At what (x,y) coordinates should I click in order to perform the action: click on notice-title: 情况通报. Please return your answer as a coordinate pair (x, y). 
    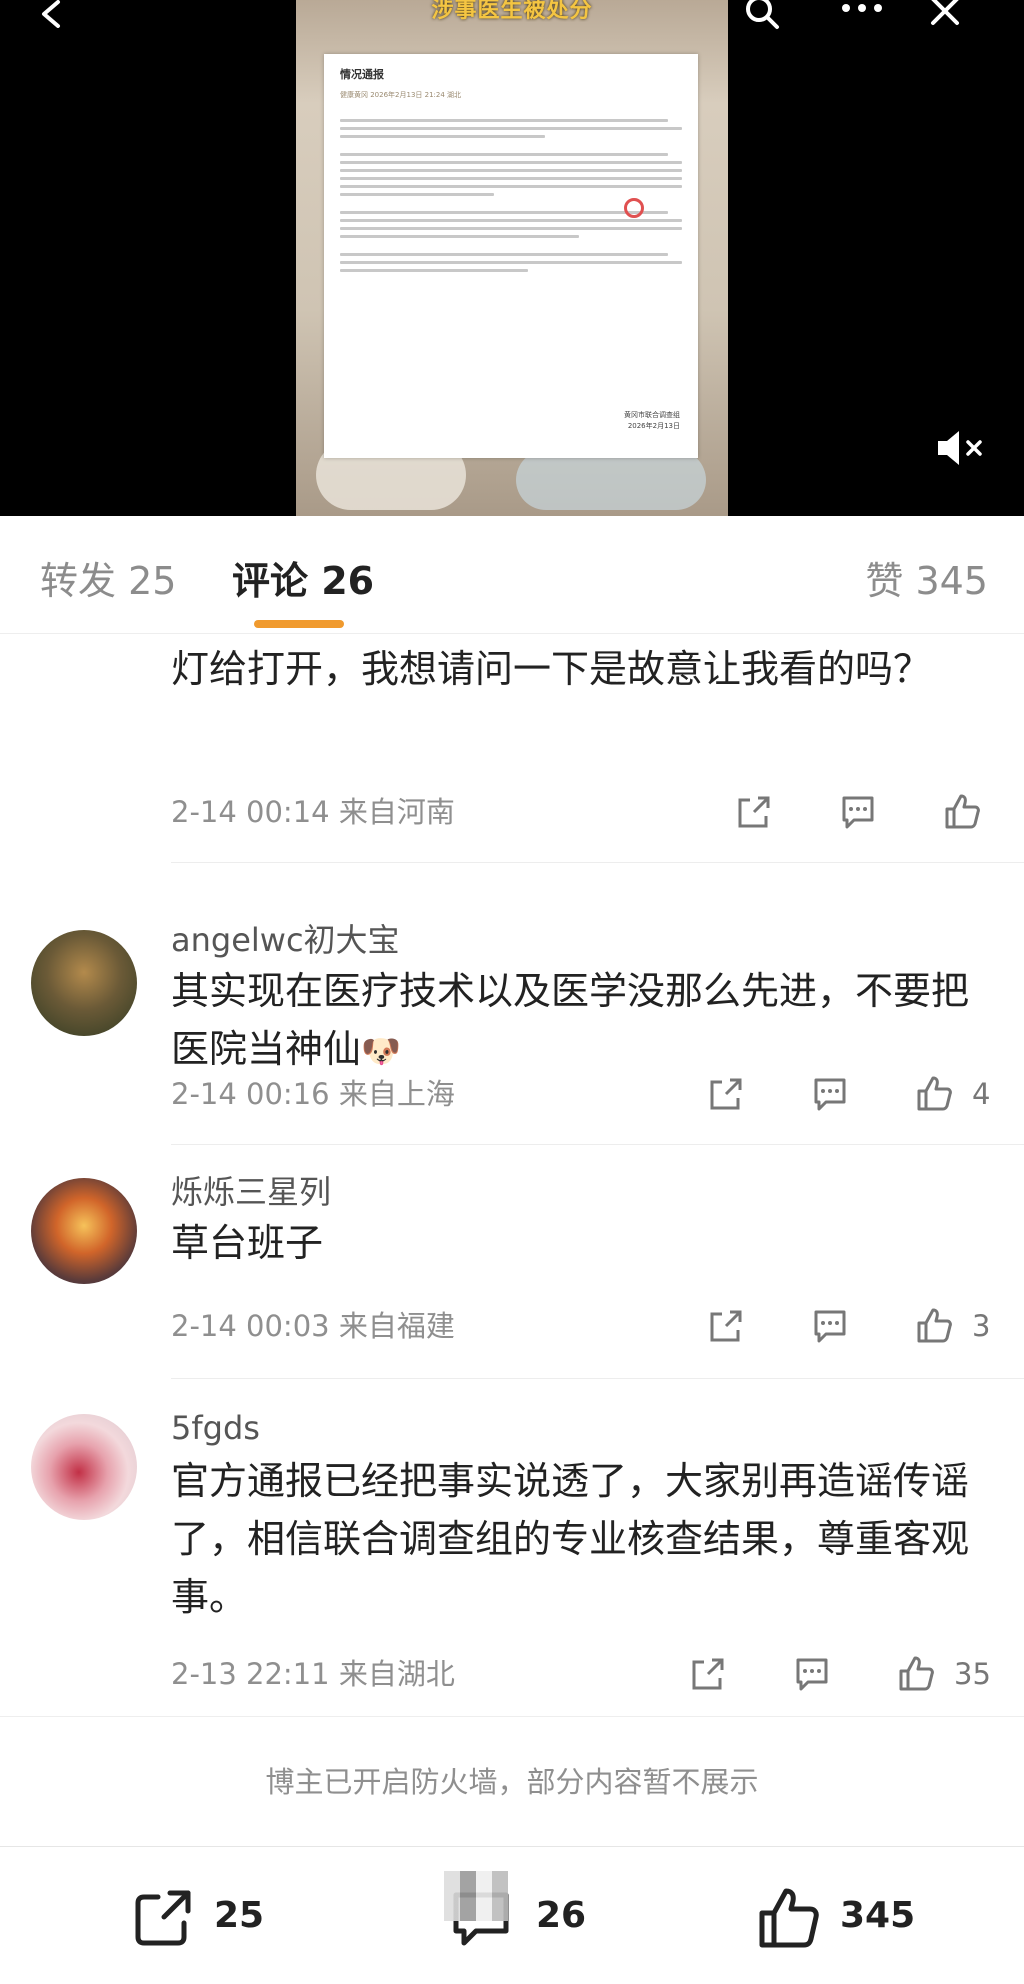
    Looking at the image, I should click on (362, 74).